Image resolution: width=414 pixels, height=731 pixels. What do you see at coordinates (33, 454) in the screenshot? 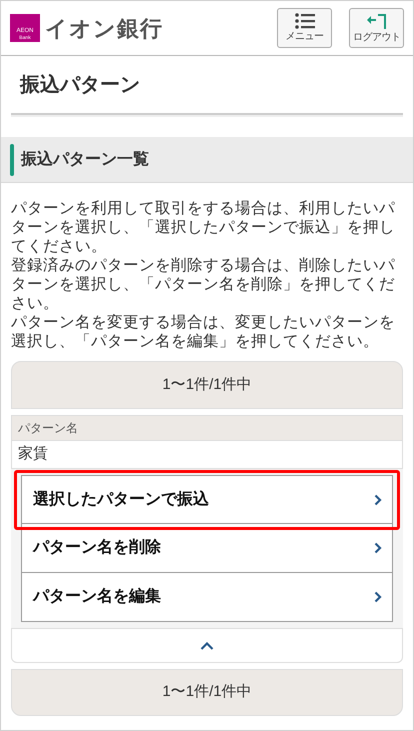
I see `table-cell-text: 家賃` at bounding box center [33, 454].